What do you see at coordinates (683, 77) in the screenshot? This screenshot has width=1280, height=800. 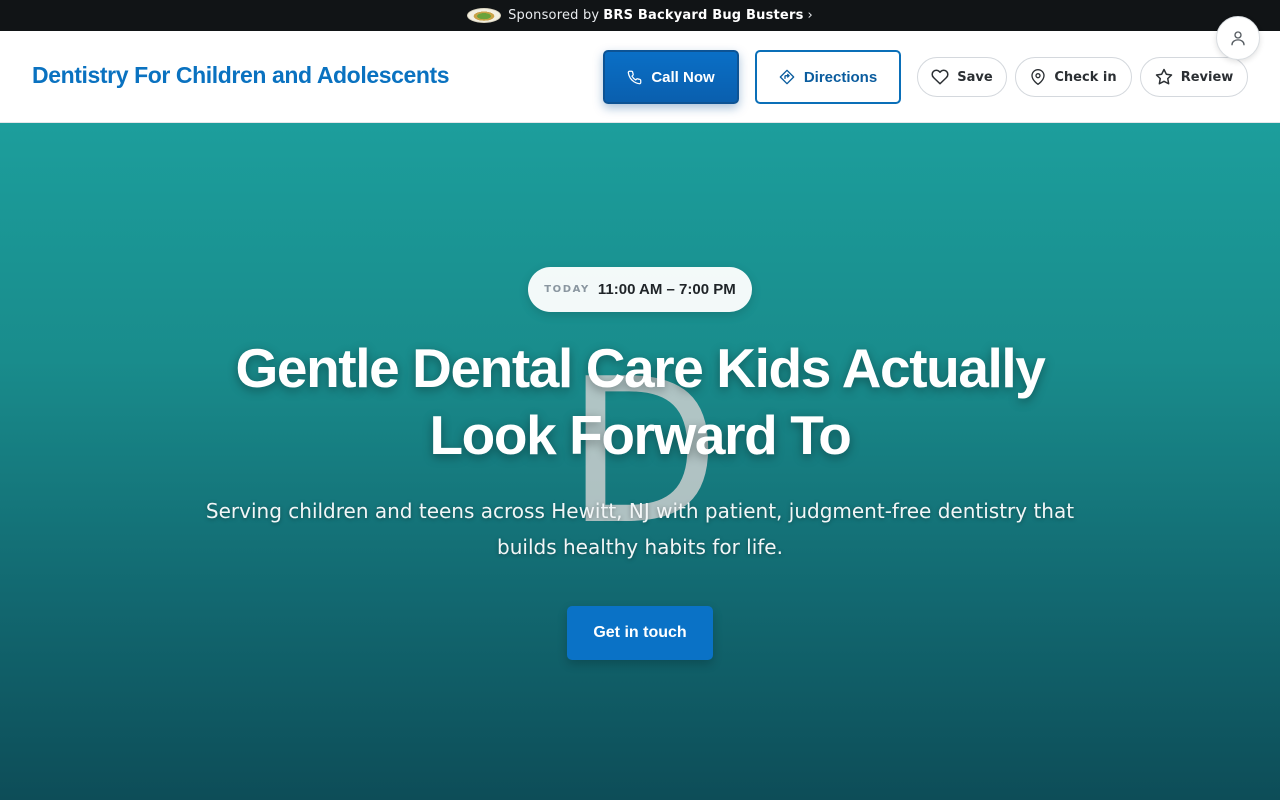 I see `call-now-label: Call Now` at bounding box center [683, 77].